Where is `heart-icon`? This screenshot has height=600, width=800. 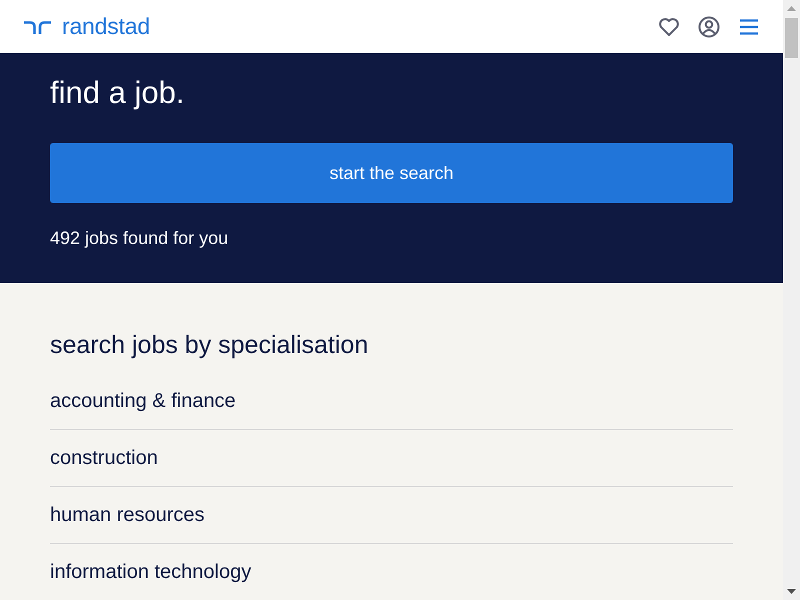
heart-icon is located at coordinates (669, 27).